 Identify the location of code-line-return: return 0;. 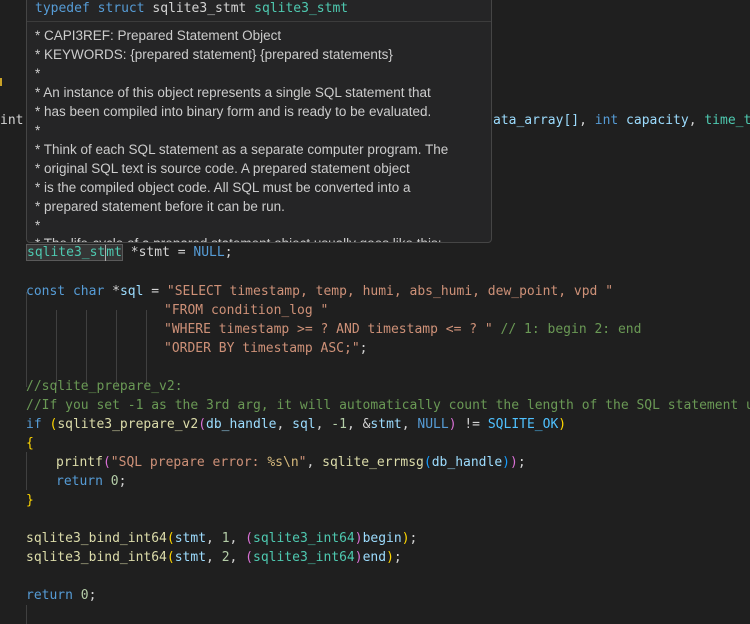
(61, 595).